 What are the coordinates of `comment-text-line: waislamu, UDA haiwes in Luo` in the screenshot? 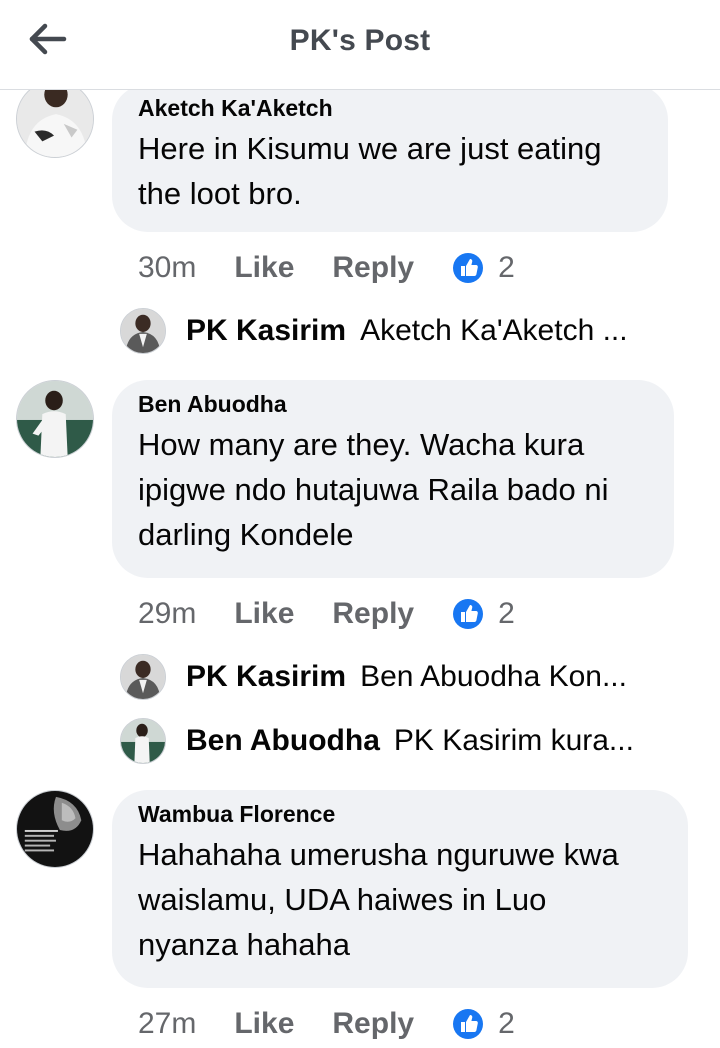 It's located at (342, 899).